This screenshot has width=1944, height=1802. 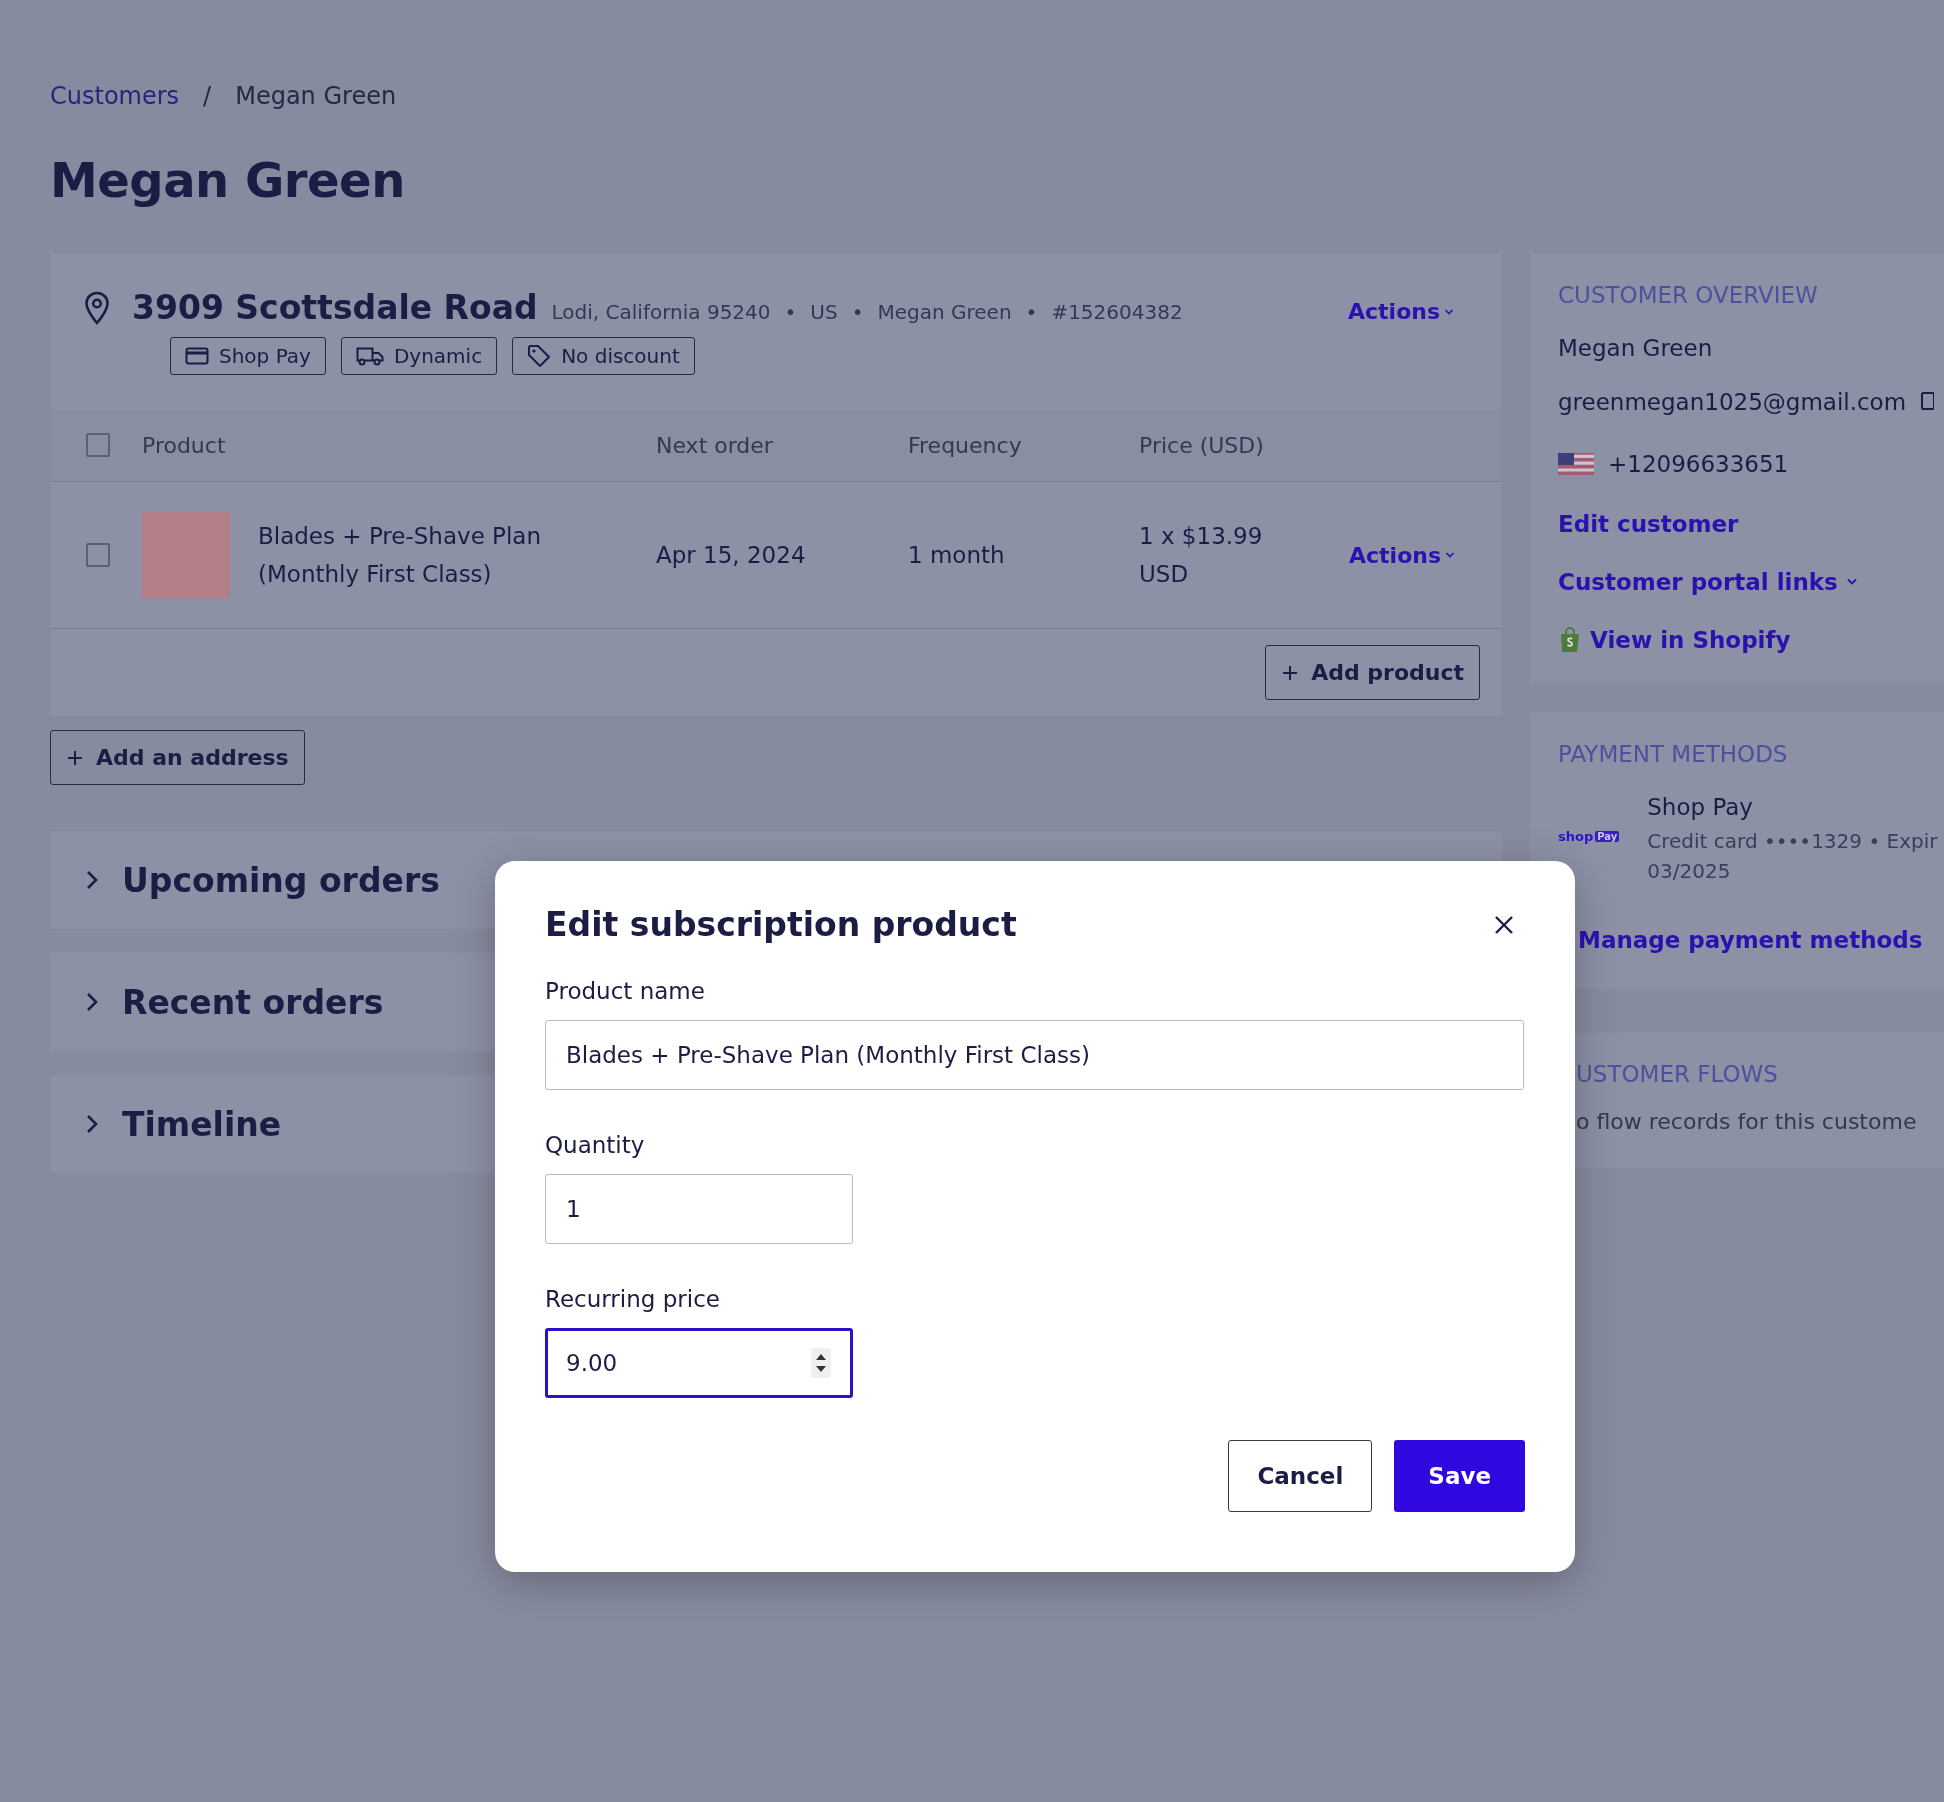 What do you see at coordinates (661, 312) in the screenshot?
I see `address-detail: Lodi, California 95240` at bounding box center [661, 312].